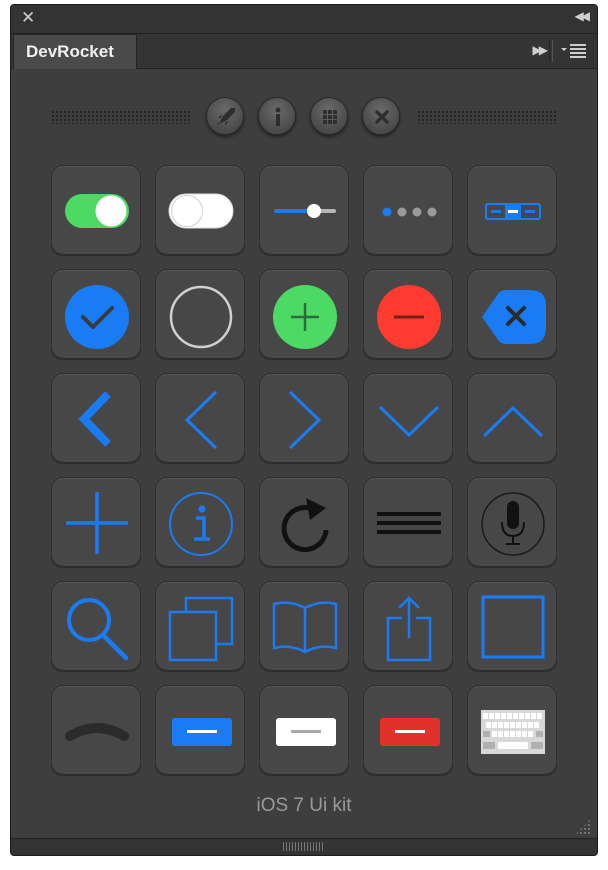 The height and width of the screenshot is (870, 608). I want to click on checkmark-tile, so click(96, 314).